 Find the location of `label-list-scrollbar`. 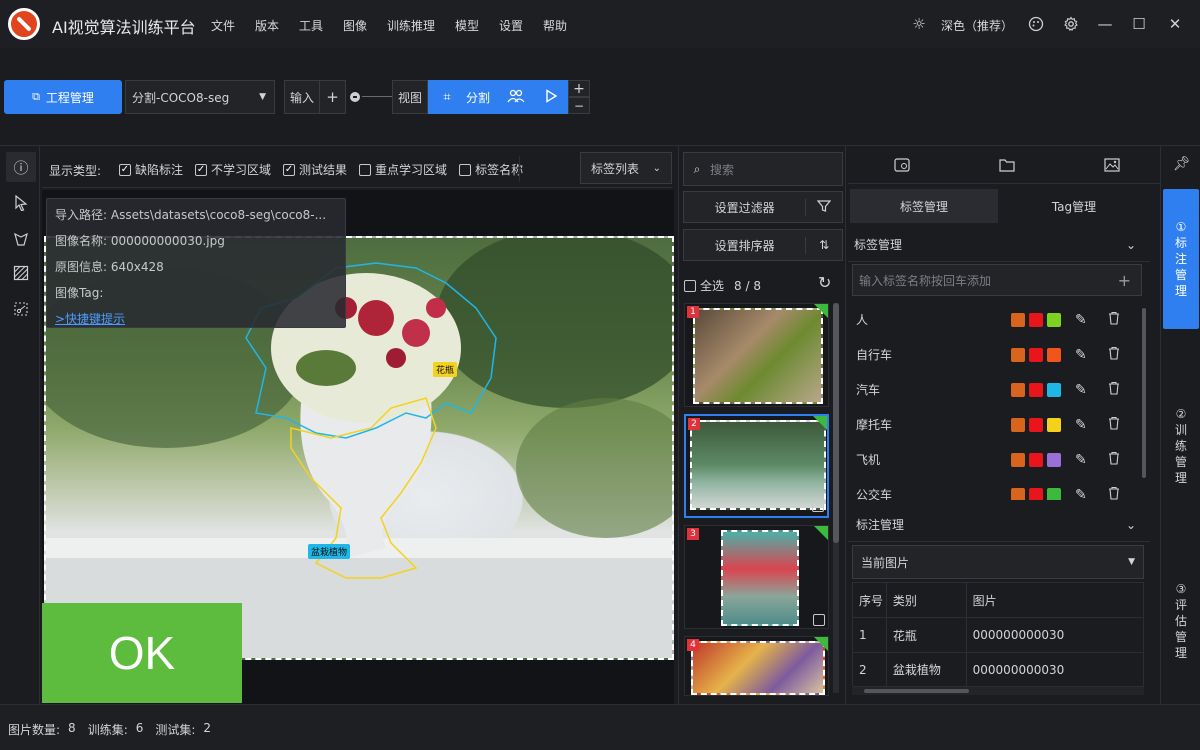

label-list-scrollbar is located at coordinates (1145, 401).